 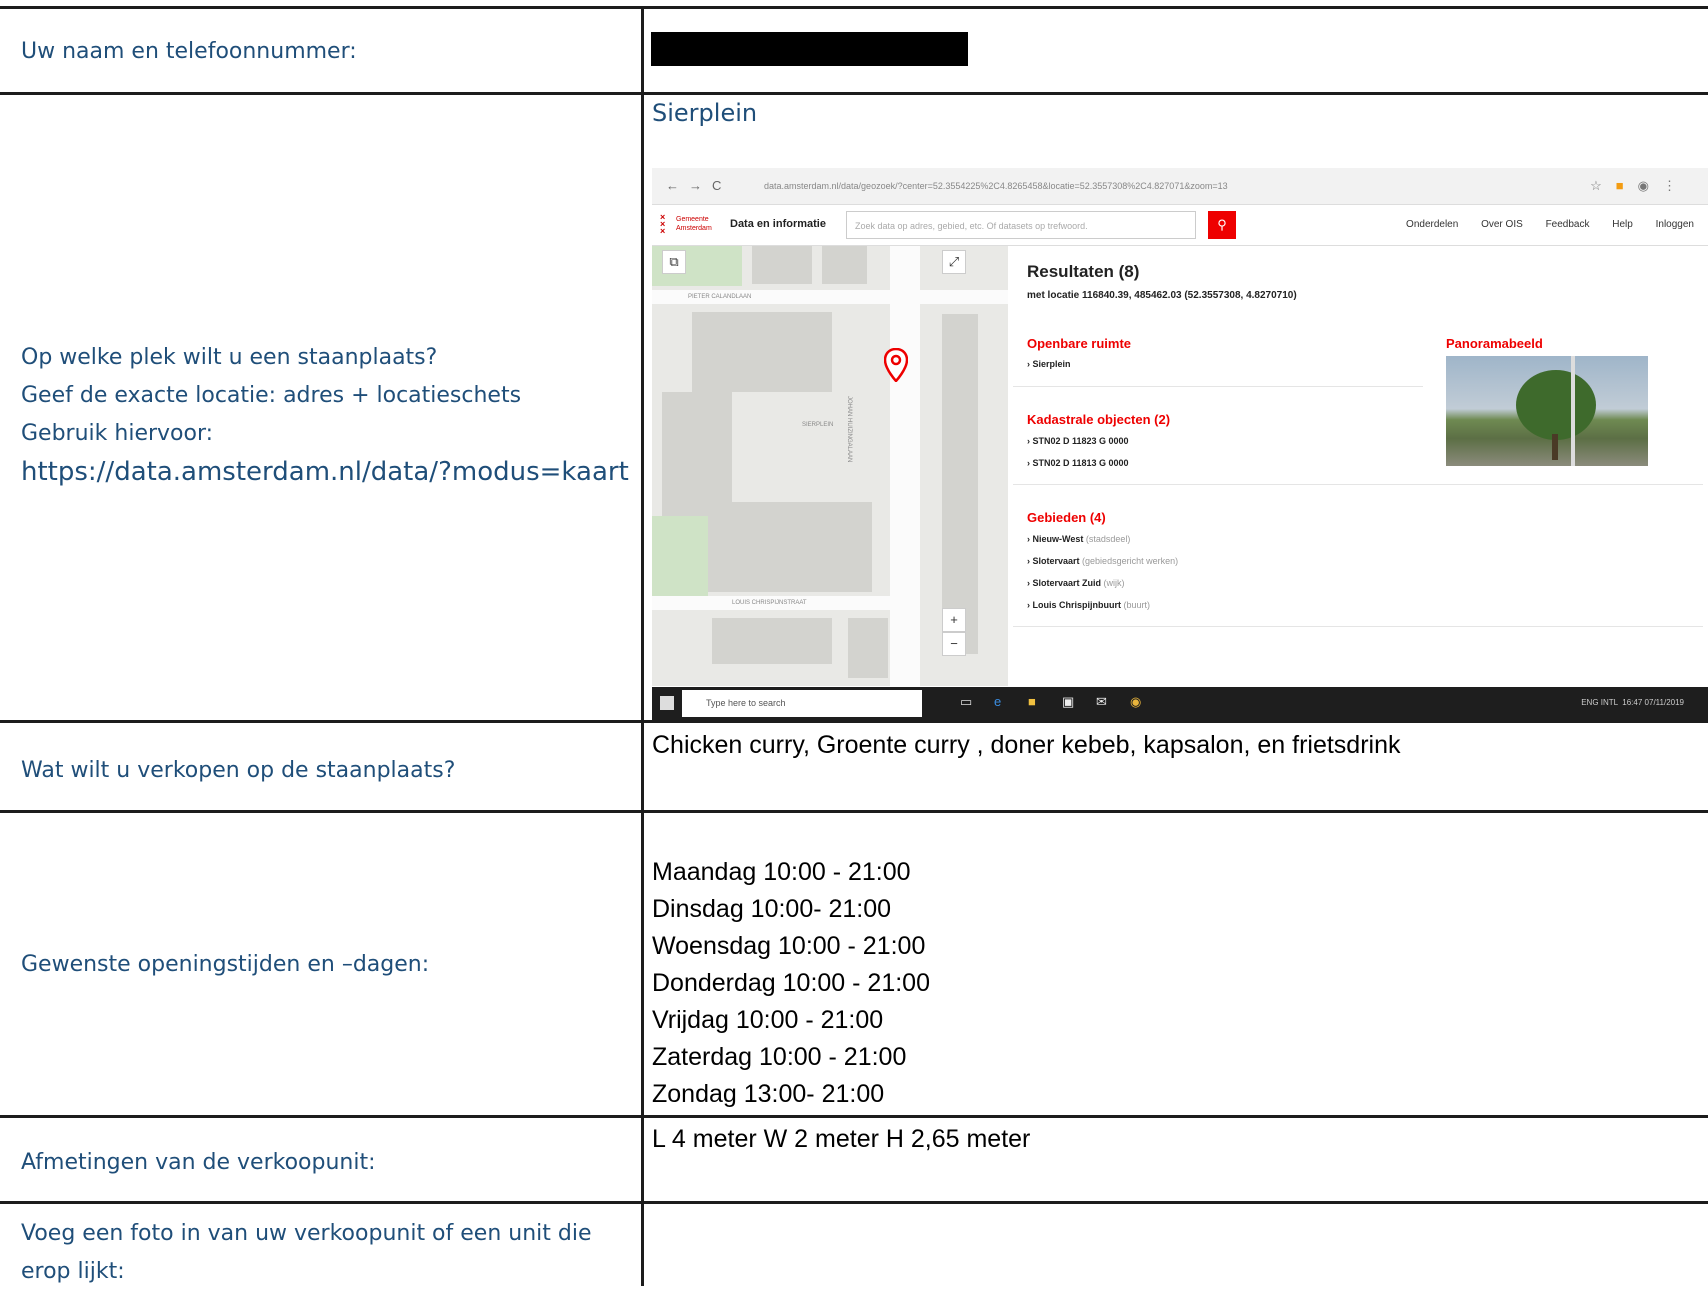 I want to click on system-tray: ENG INTL 16:47 07/11/2019, so click(x=1632, y=702).